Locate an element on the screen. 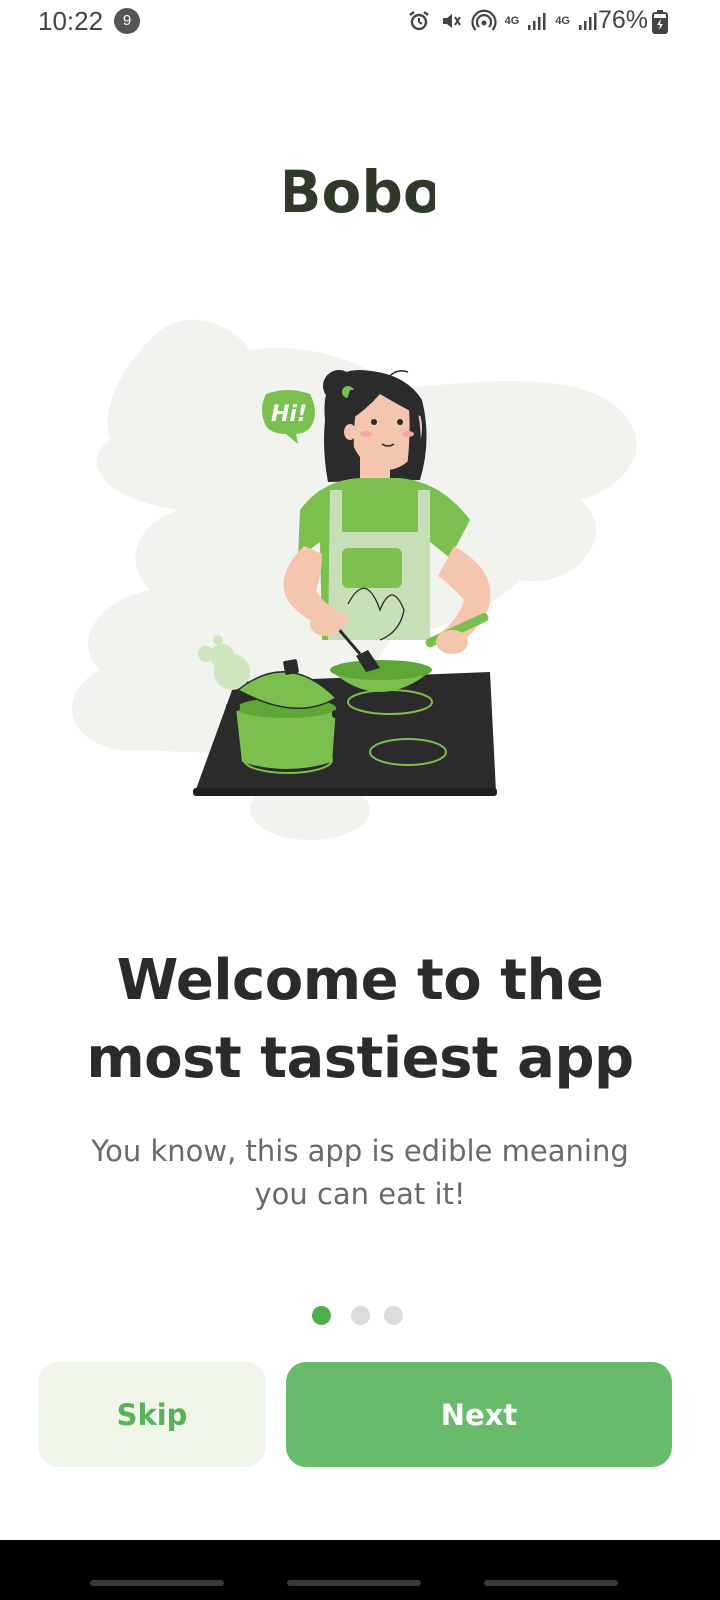 Image resolution: width=720 pixels, height=1600 pixels. system-navigation-bar is located at coordinates (360, 1570).